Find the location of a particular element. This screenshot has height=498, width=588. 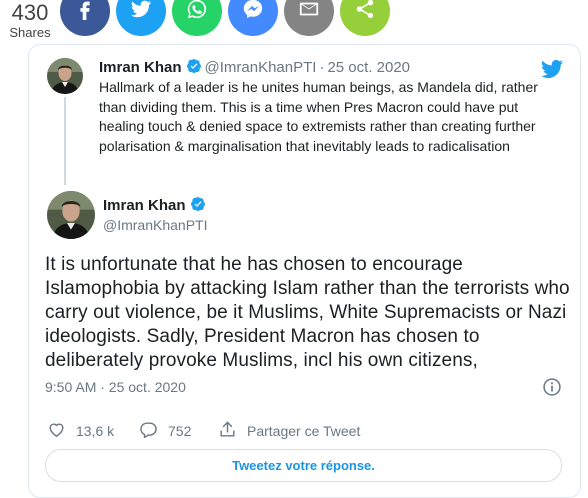

twitter-icon is located at coordinates (141, 12).